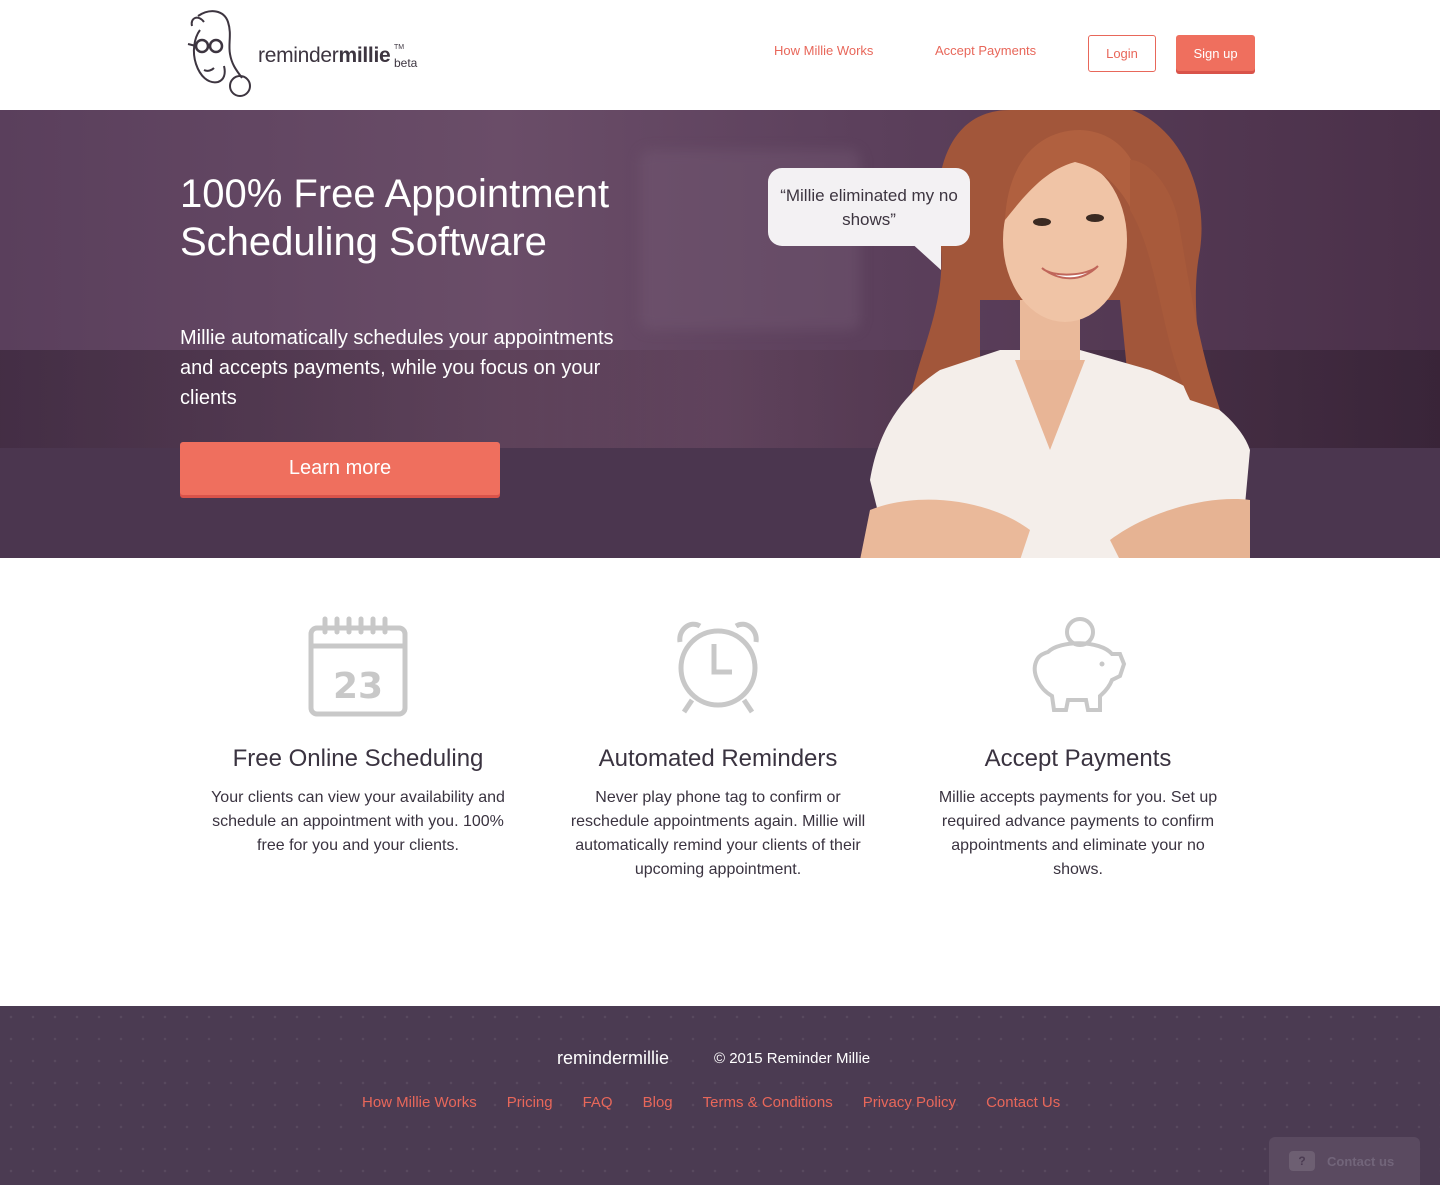 The width and height of the screenshot is (1440, 1185). Describe the element at coordinates (1215, 53) in the screenshot. I see `signup-button: Sign up` at that location.